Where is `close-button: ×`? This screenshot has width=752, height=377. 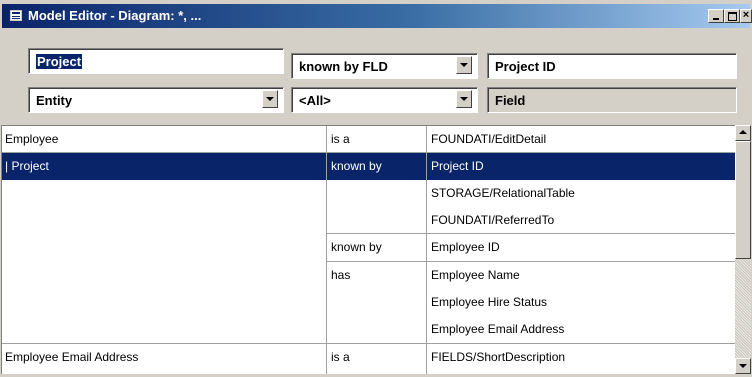
close-button: × is located at coordinates (746, 16).